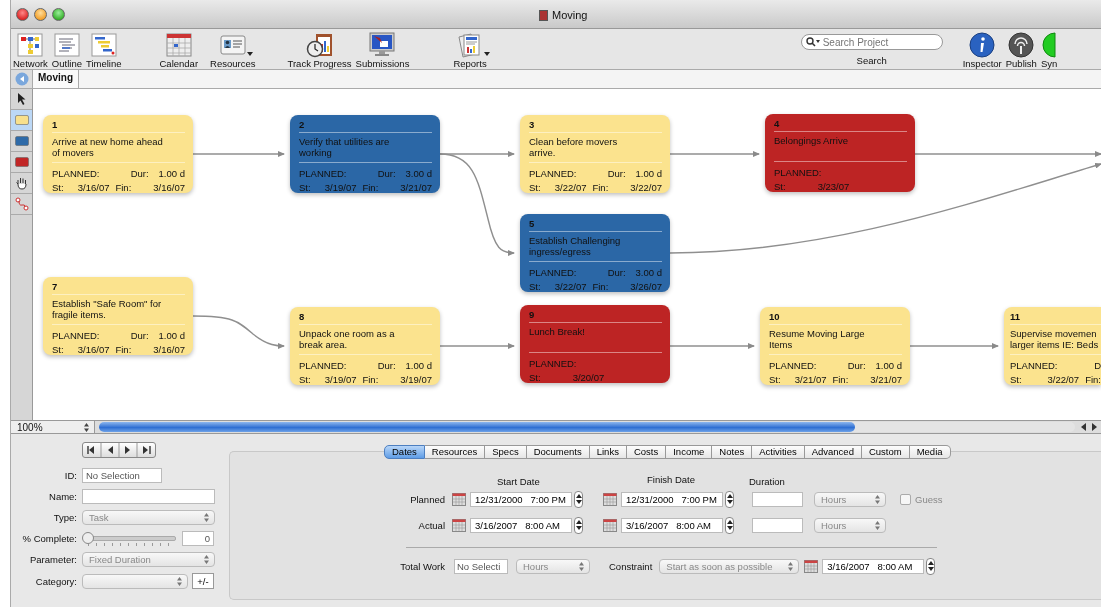  What do you see at coordinates (885, 452) in the screenshot?
I see `tab: Custom` at bounding box center [885, 452].